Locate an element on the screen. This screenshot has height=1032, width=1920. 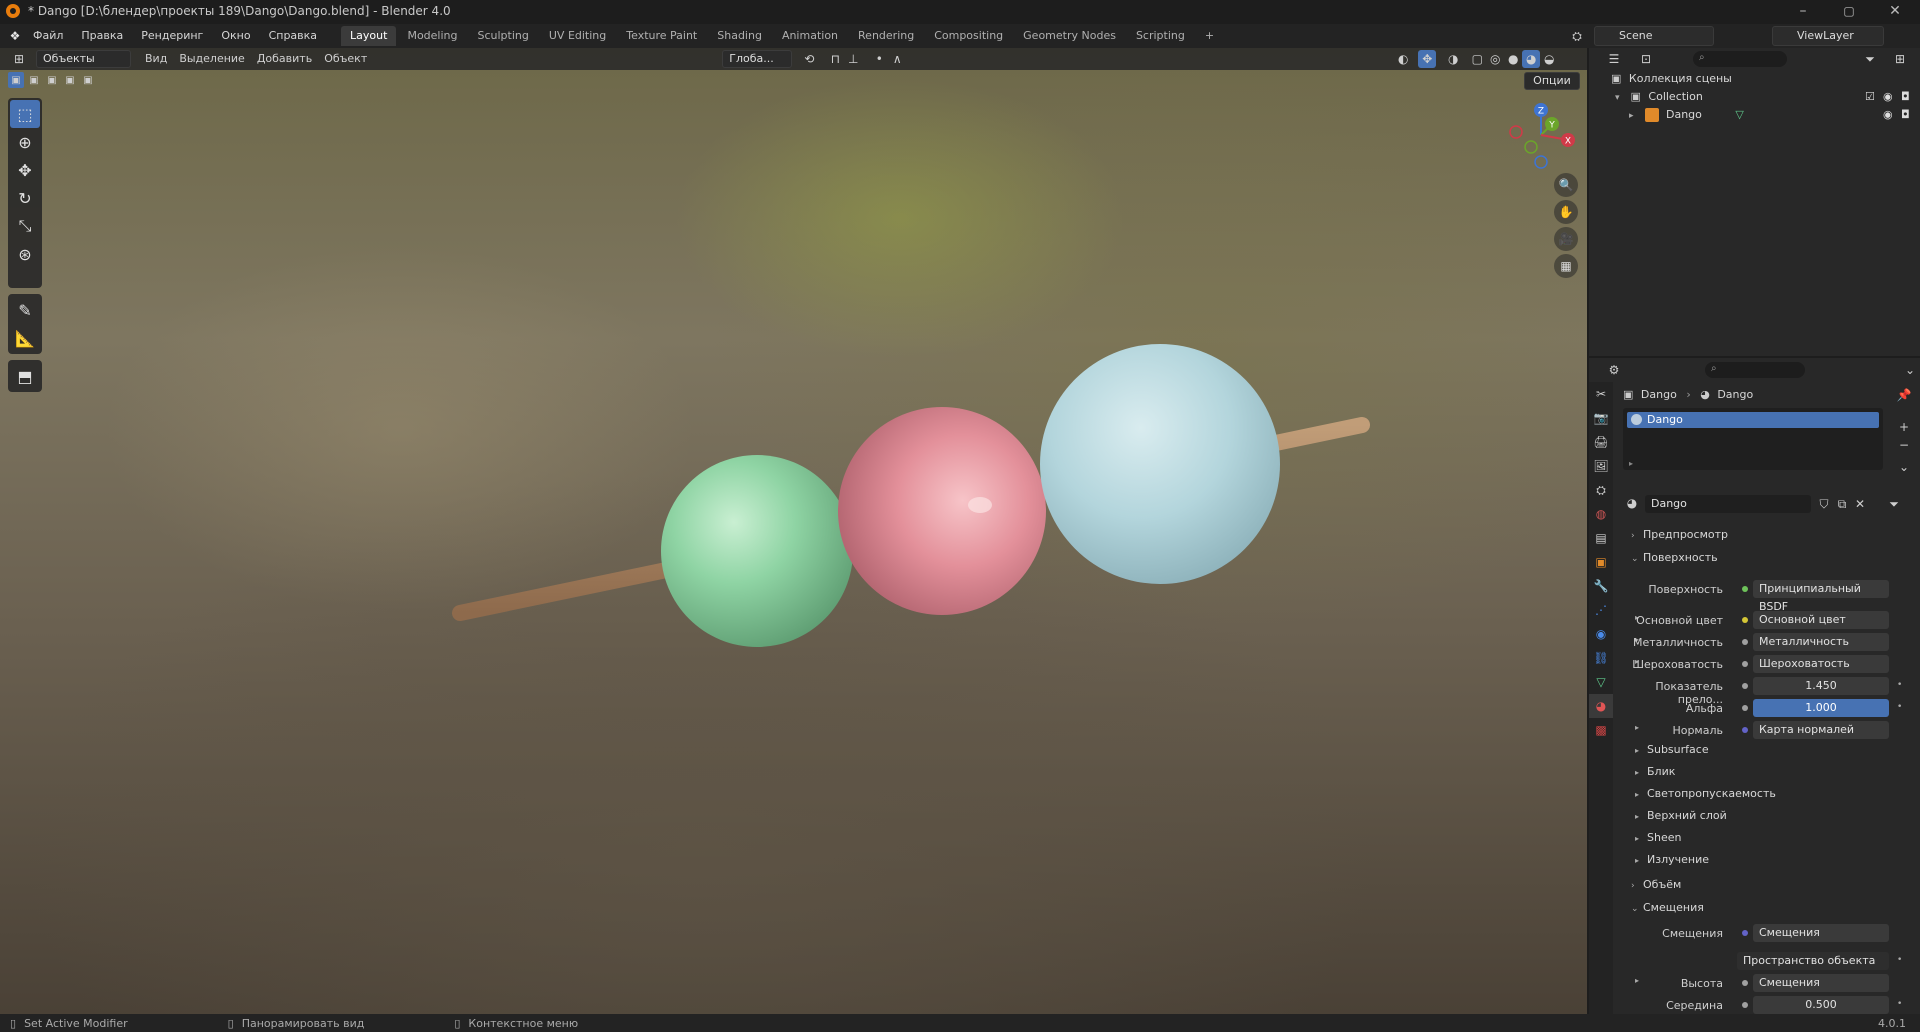
annotate-tool-icon: ✎ is located at coordinates (25, 310).